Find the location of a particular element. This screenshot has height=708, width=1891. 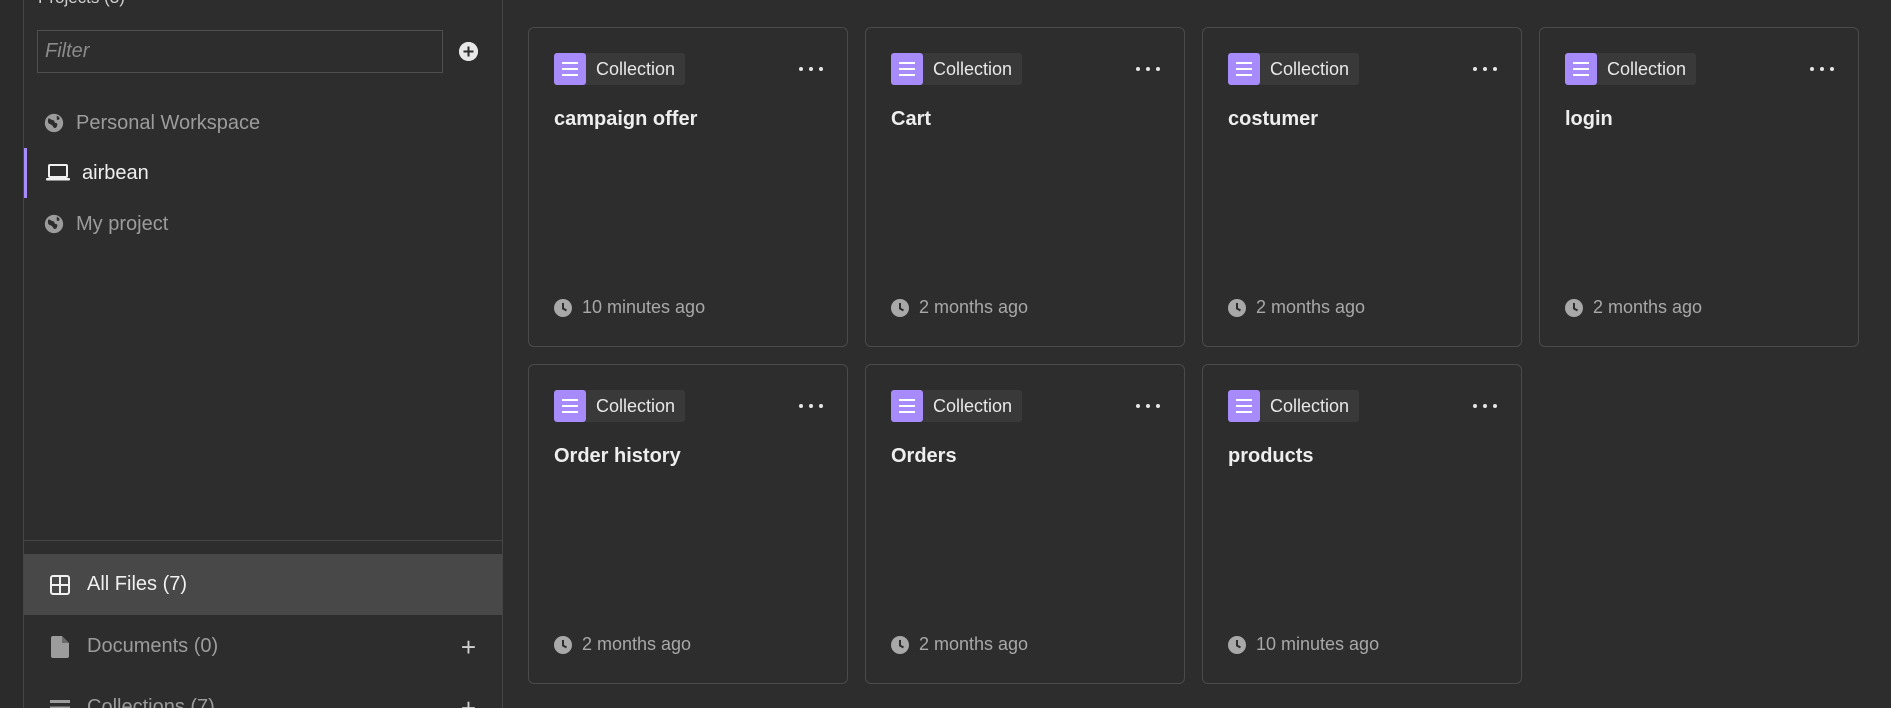

add-document-button: + is located at coordinates (468, 647).